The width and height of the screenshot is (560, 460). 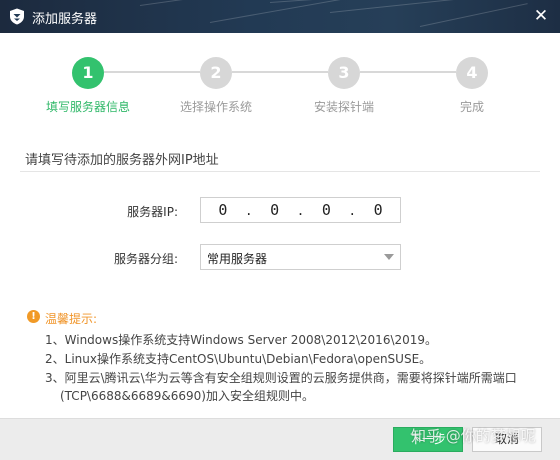 I want to click on ip-octet-4: 0, so click(x=378, y=210).